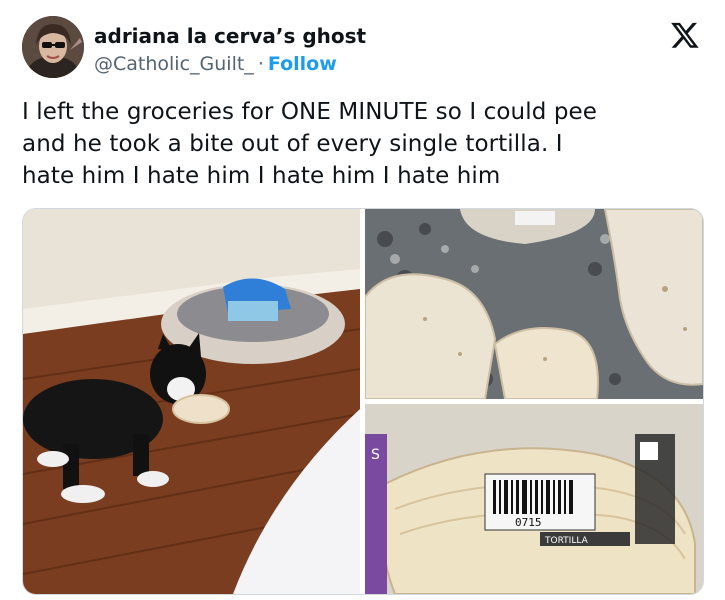 This screenshot has height=600, width=725. What do you see at coordinates (685, 35) in the screenshot?
I see `x-logo-icon` at bounding box center [685, 35].